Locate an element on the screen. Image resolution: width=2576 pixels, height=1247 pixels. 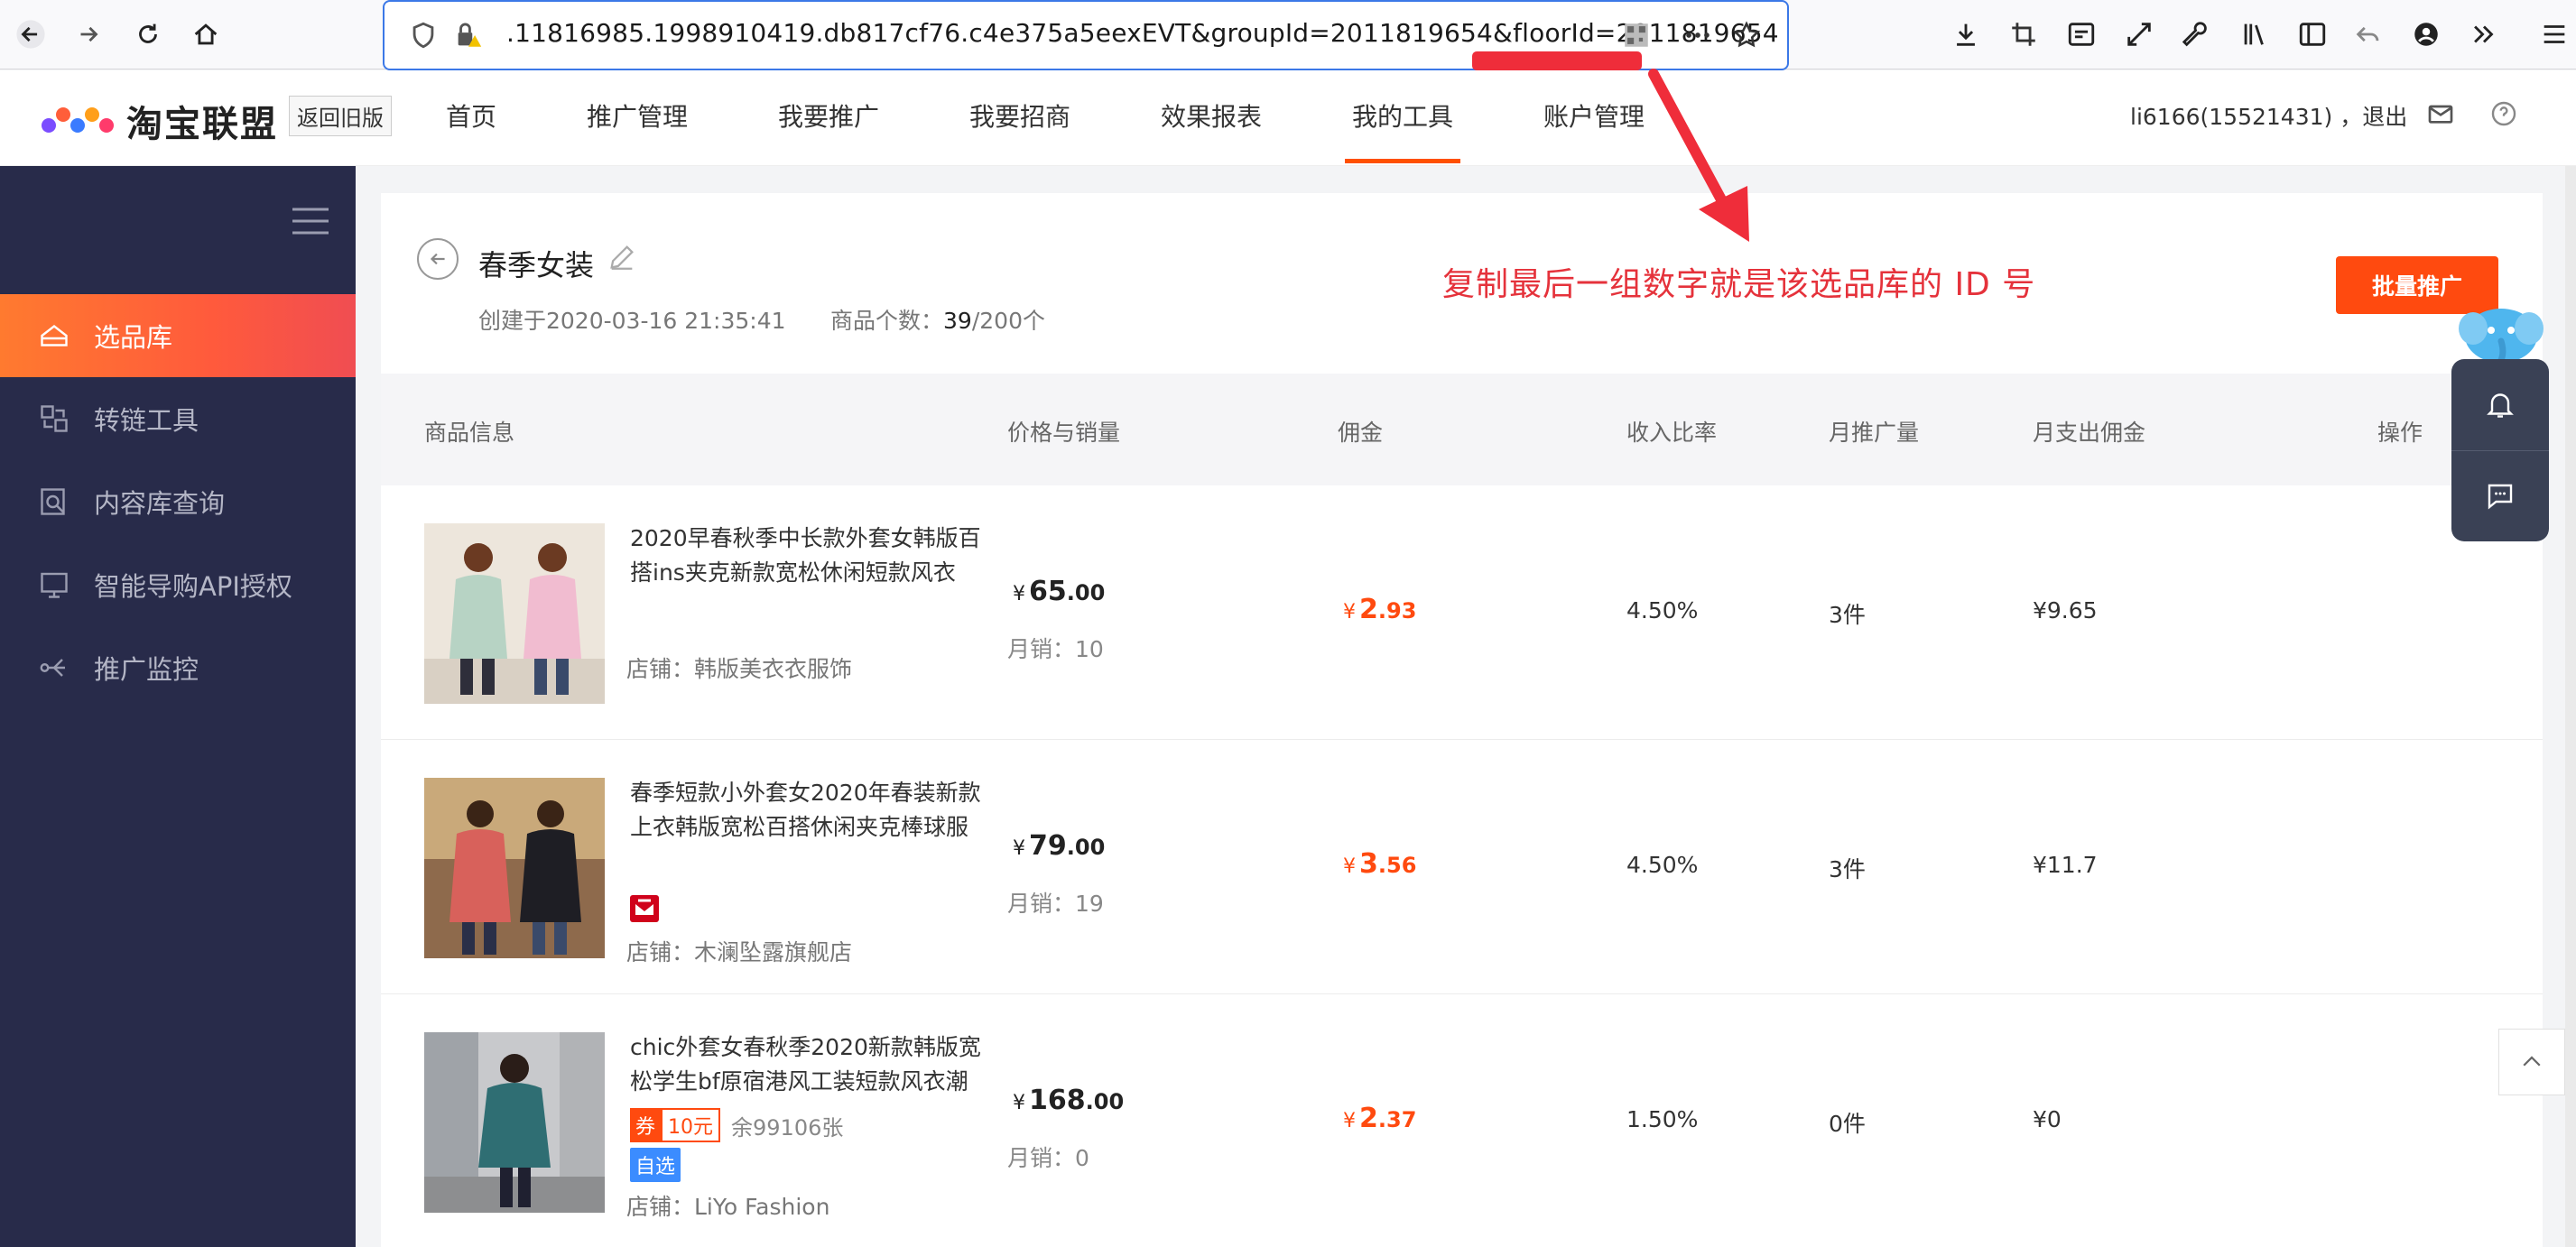
collapse-menu-icon is located at coordinates (311, 221).